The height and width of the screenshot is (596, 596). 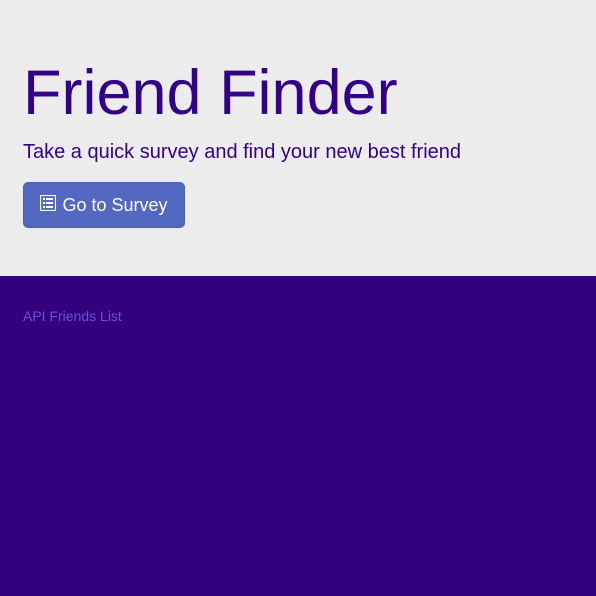 What do you see at coordinates (210, 93) in the screenshot?
I see `page-title: Friend Finder` at bounding box center [210, 93].